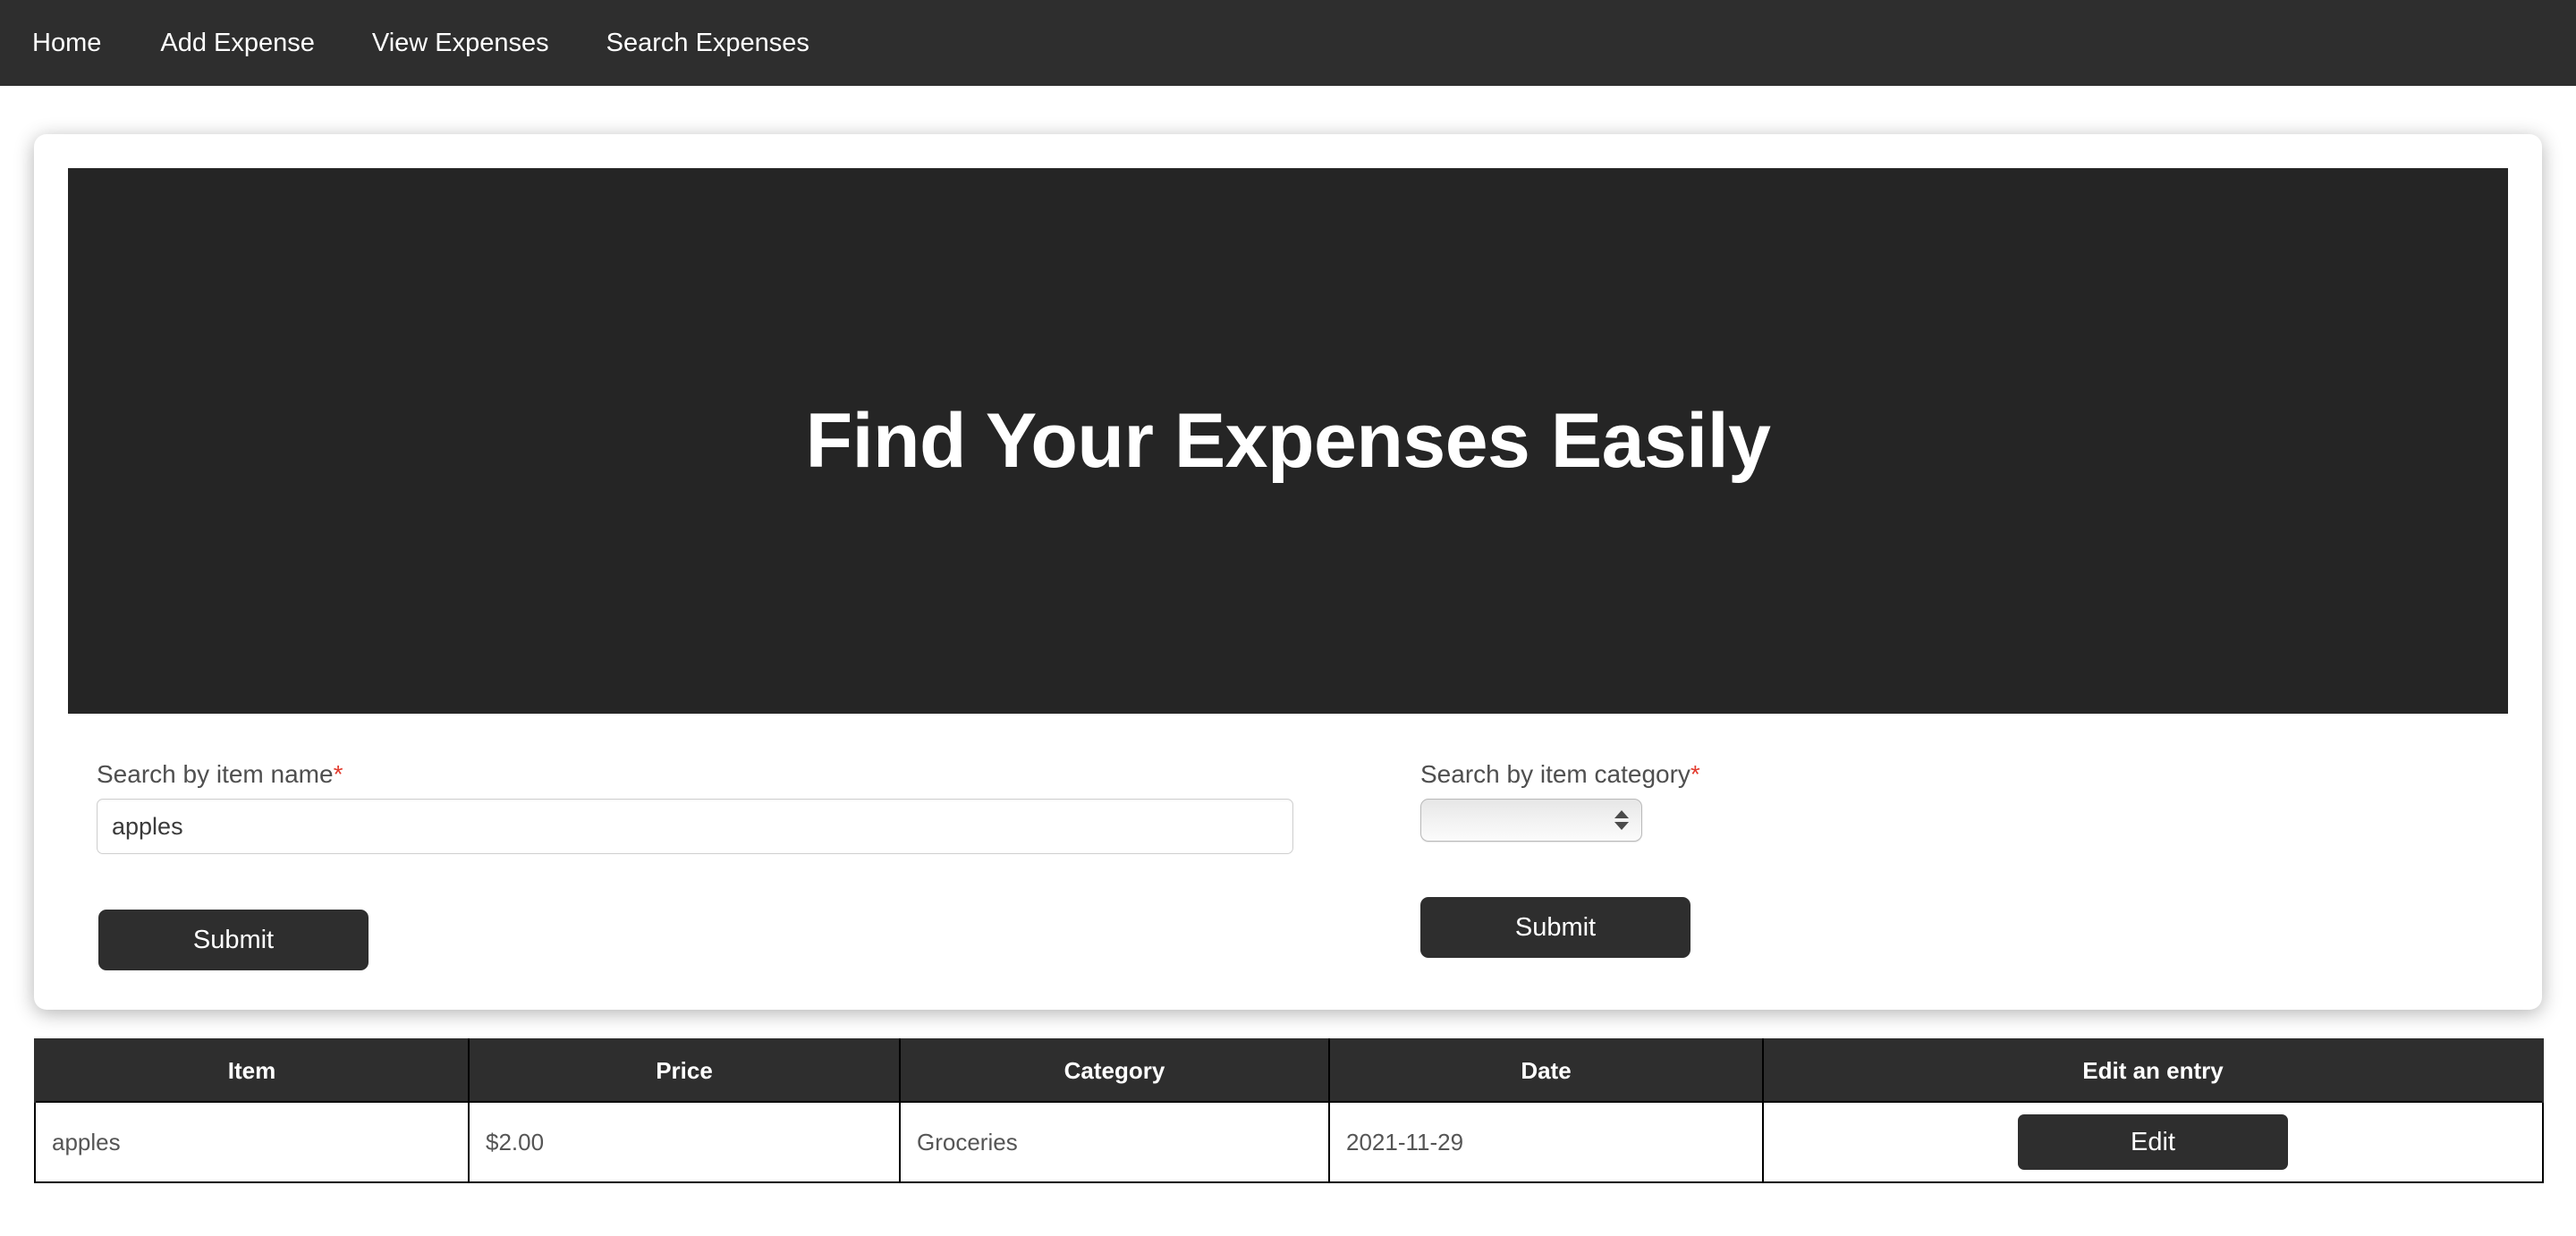  What do you see at coordinates (1621, 826) in the screenshot?
I see `chevron-down-icon` at bounding box center [1621, 826].